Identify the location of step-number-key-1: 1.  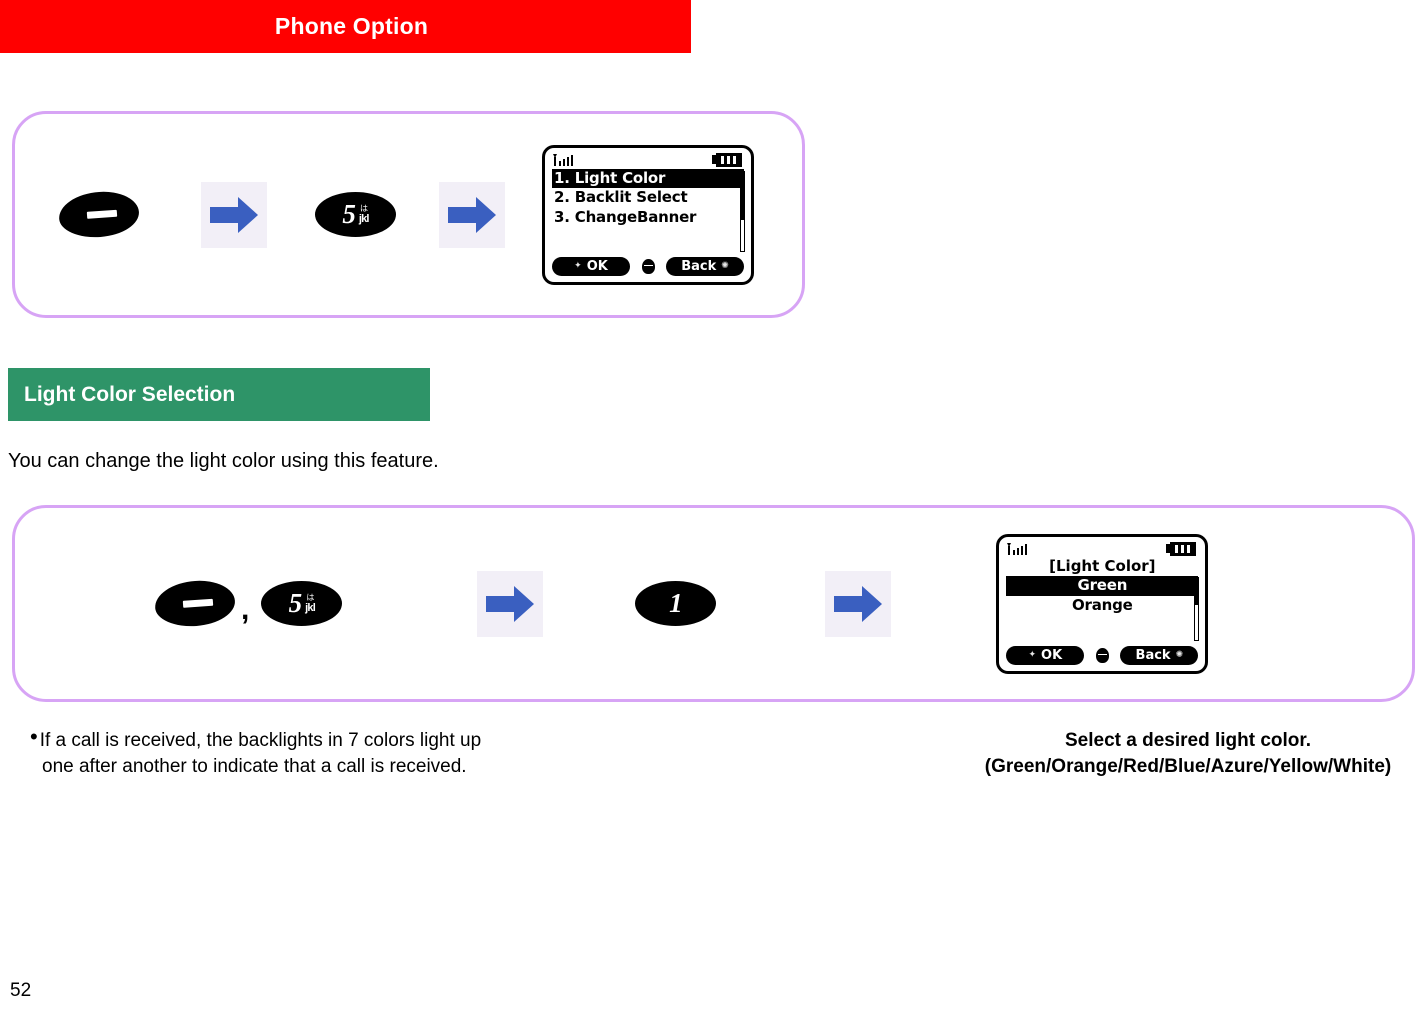
(676, 603).